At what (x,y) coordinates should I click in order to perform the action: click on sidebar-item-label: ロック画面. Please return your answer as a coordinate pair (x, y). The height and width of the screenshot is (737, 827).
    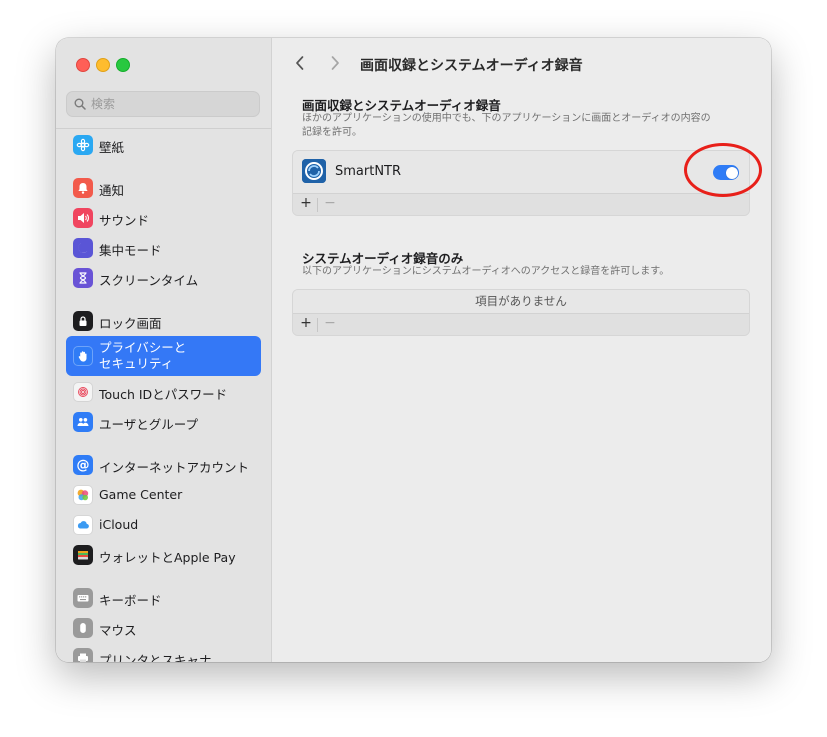
    Looking at the image, I should click on (130, 323).